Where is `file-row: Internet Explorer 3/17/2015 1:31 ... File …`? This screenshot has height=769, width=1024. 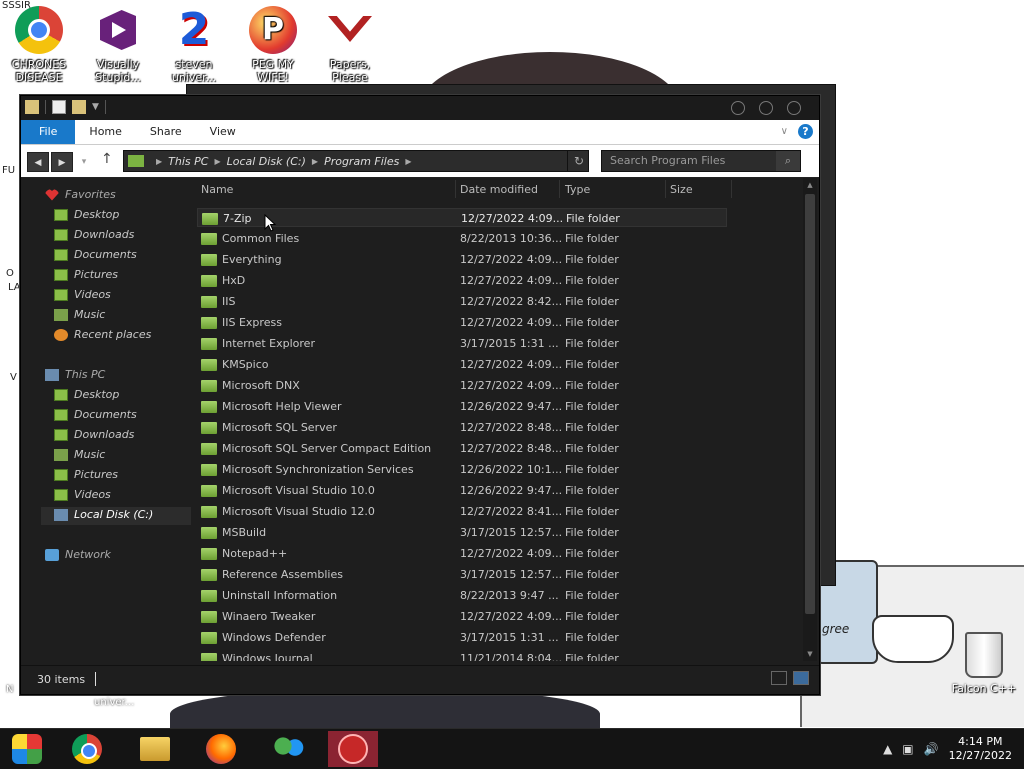
file-row: Internet Explorer 3/17/2015 1:31 ... File … is located at coordinates (462, 343).